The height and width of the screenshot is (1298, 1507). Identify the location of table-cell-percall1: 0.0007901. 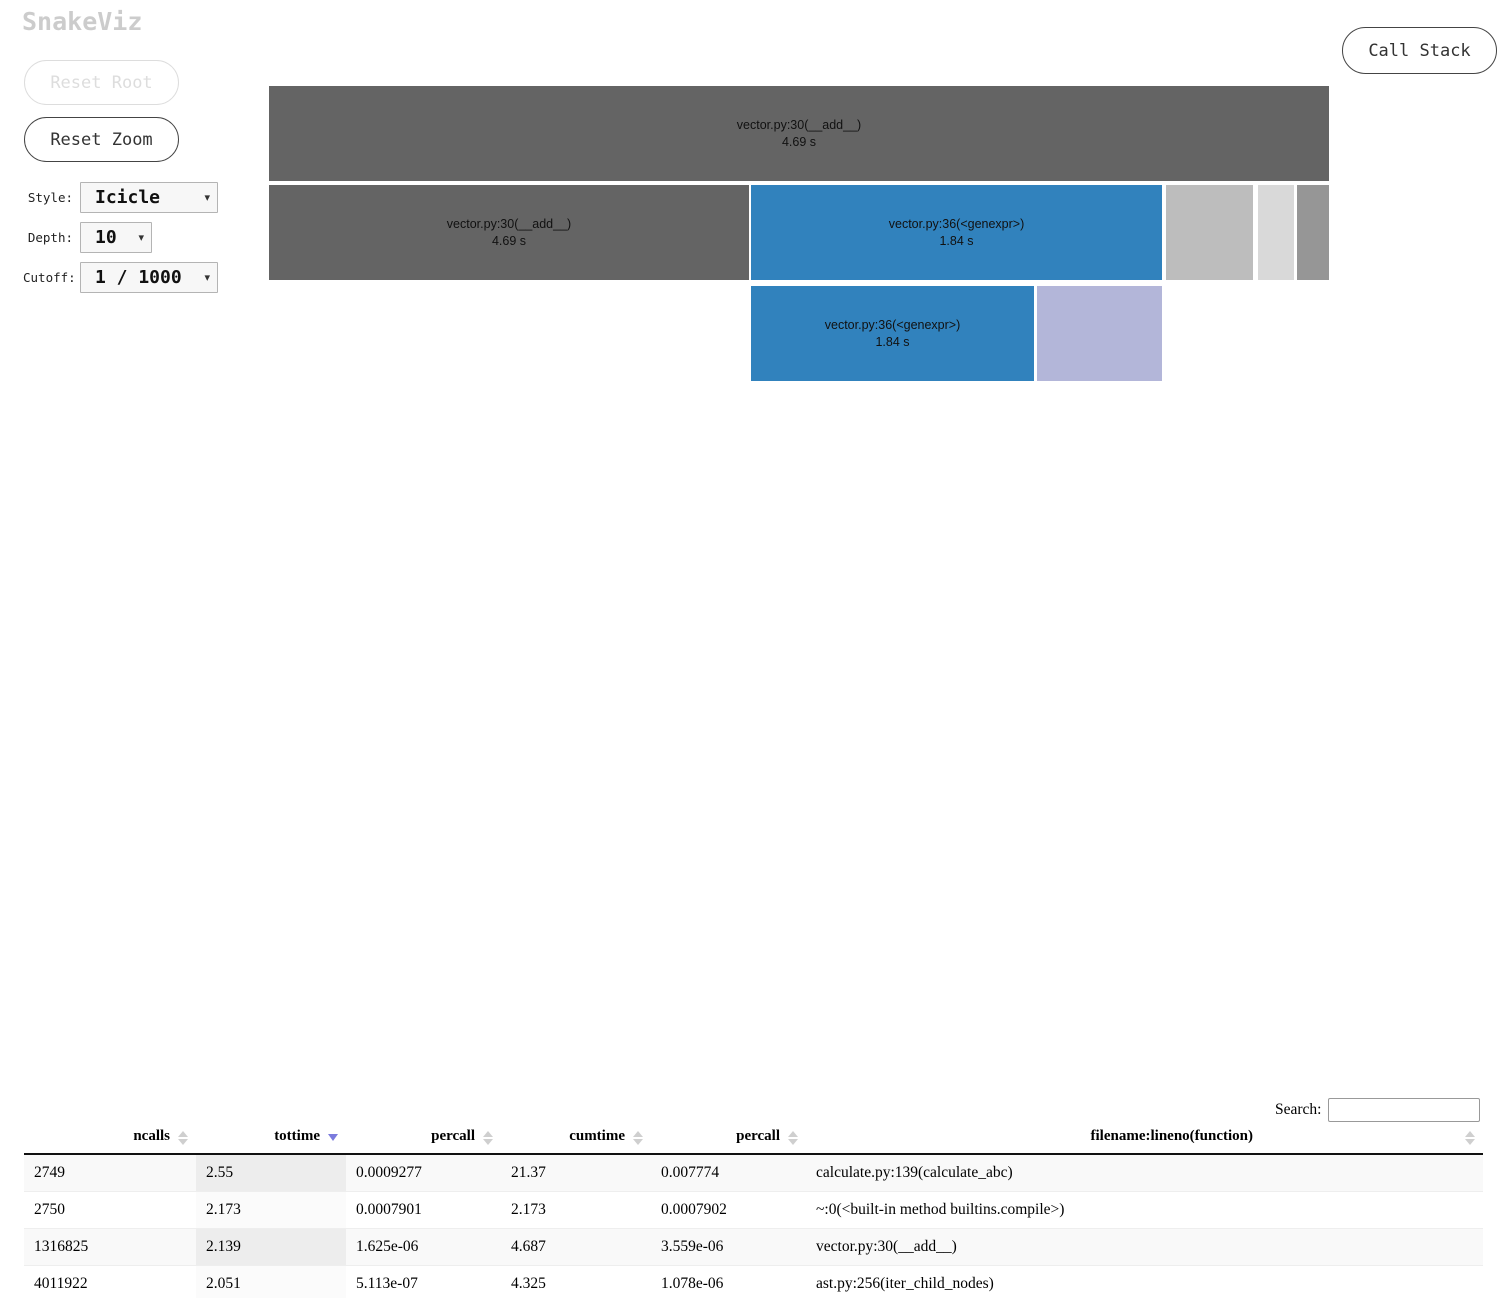
(389, 1209).